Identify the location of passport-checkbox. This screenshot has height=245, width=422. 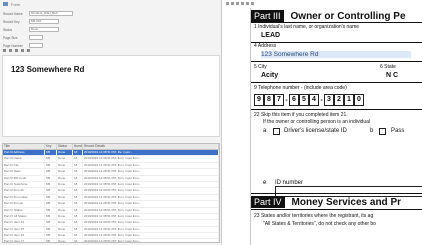
(382, 131).